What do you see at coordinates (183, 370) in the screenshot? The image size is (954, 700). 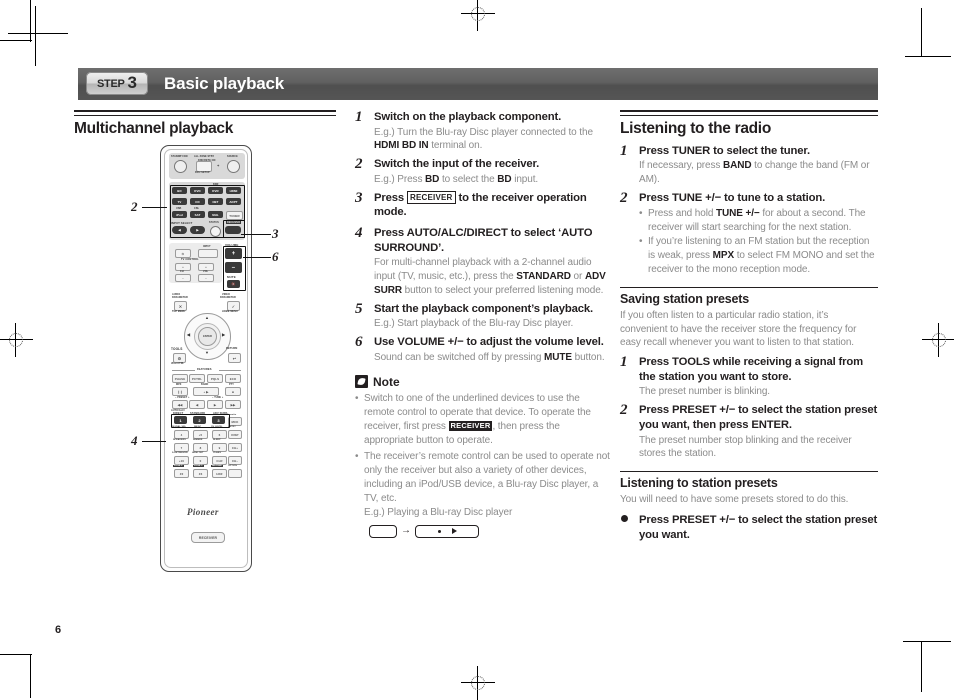 I see `features-rule-left` at bounding box center [183, 370].